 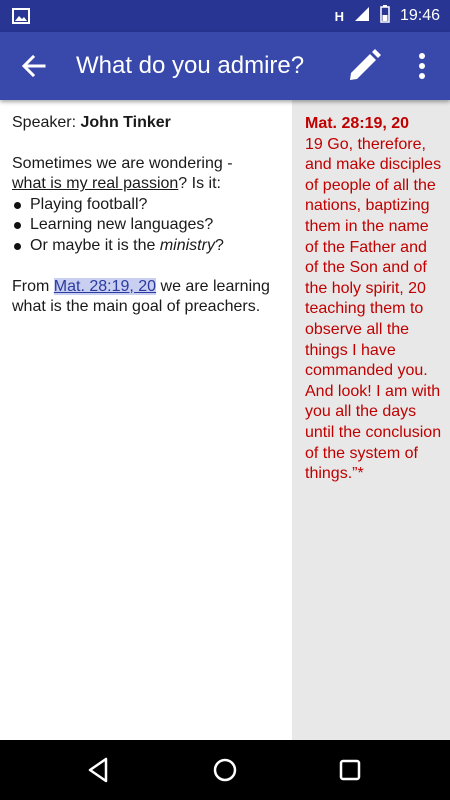 What do you see at coordinates (385, 16) in the screenshot?
I see `battery-icon` at bounding box center [385, 16].